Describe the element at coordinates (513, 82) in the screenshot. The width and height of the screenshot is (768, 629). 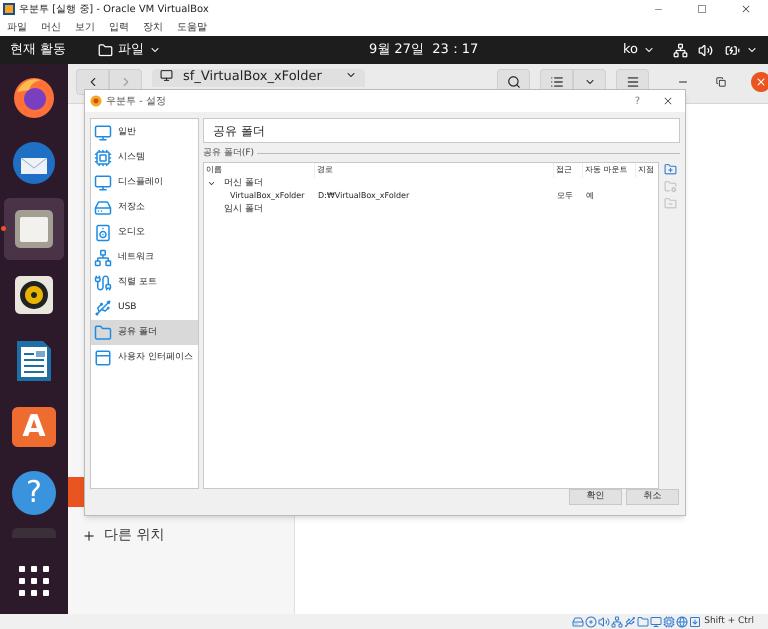
I see `search-icon` at that location.